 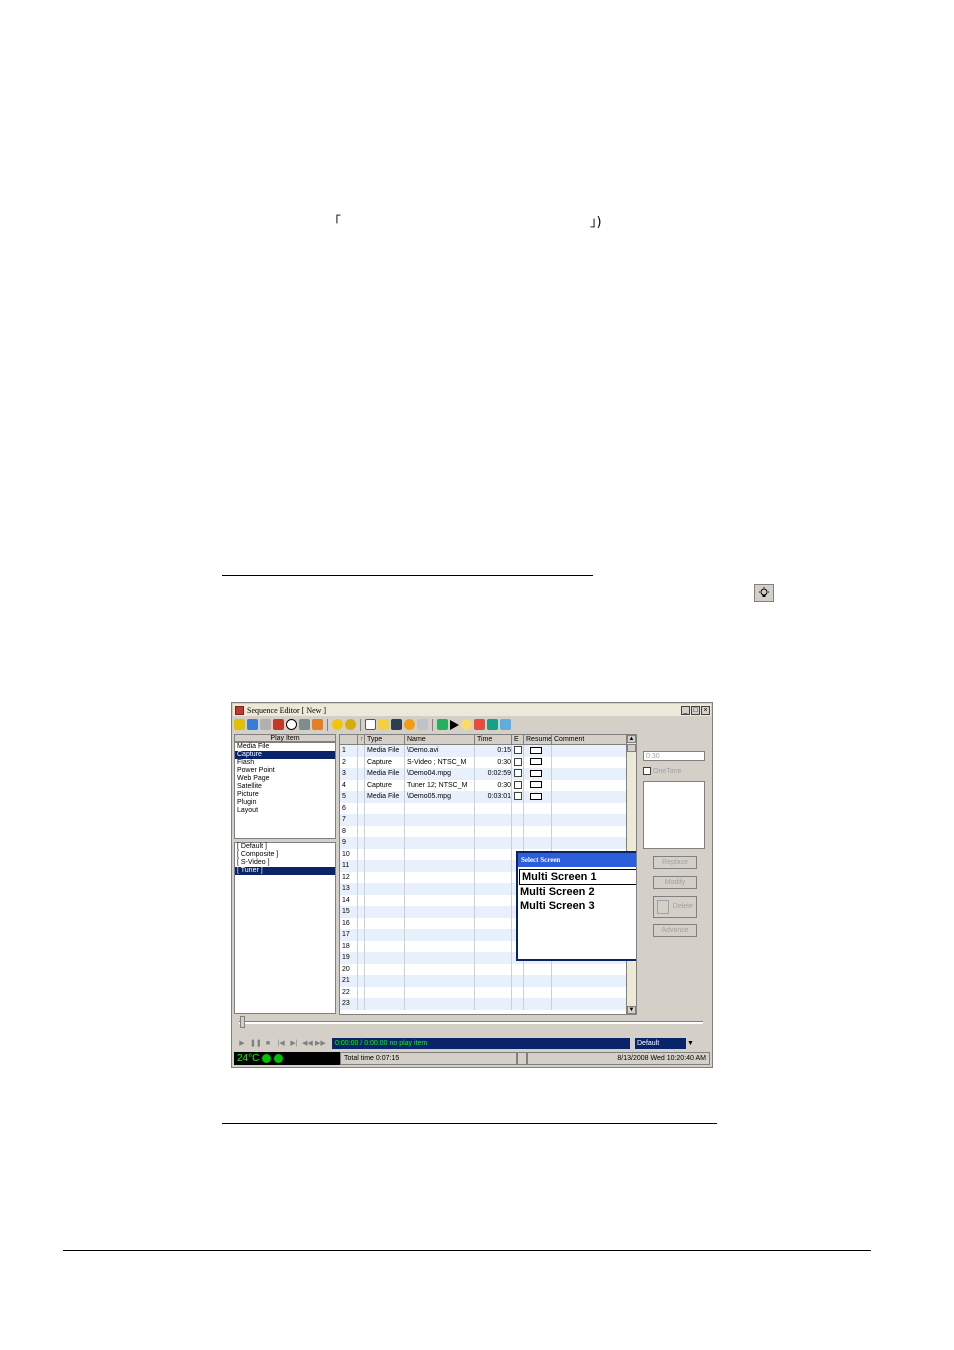 I want to click on seek-slider, so click(x=471, y=1023).